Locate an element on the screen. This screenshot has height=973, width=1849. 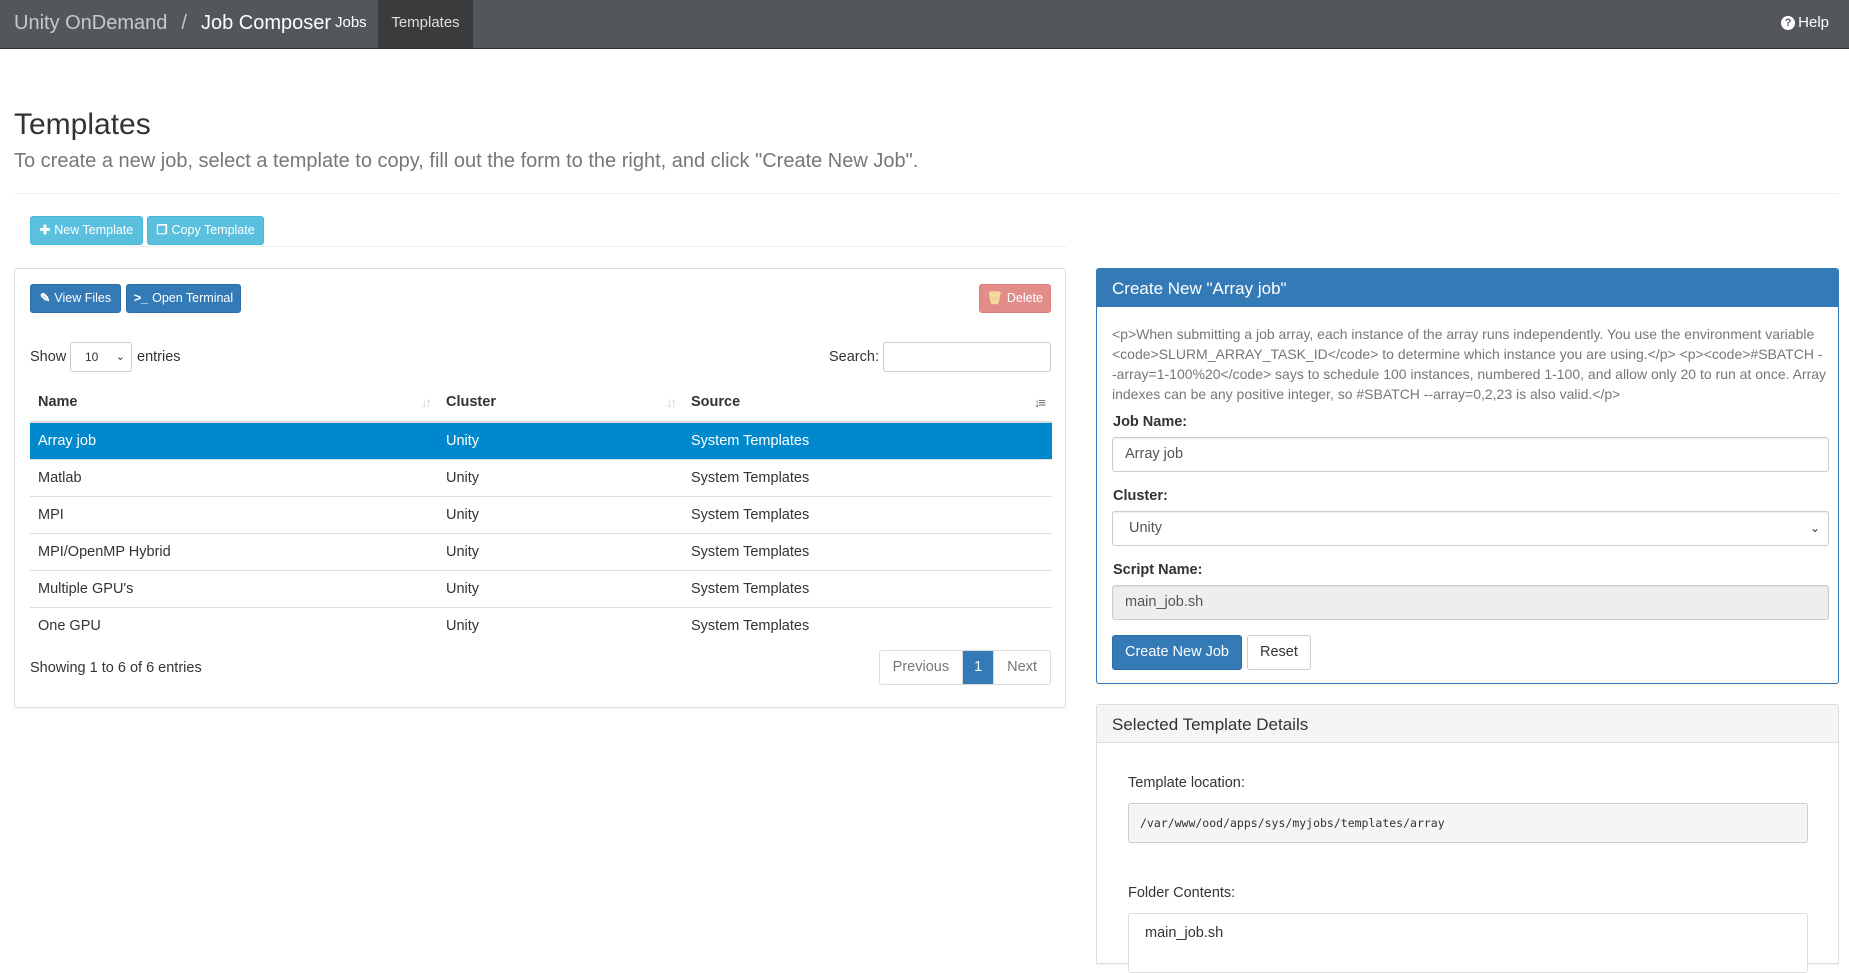
entries-per-page-select: 10 ⌄ is located at coordinates (101, 357).